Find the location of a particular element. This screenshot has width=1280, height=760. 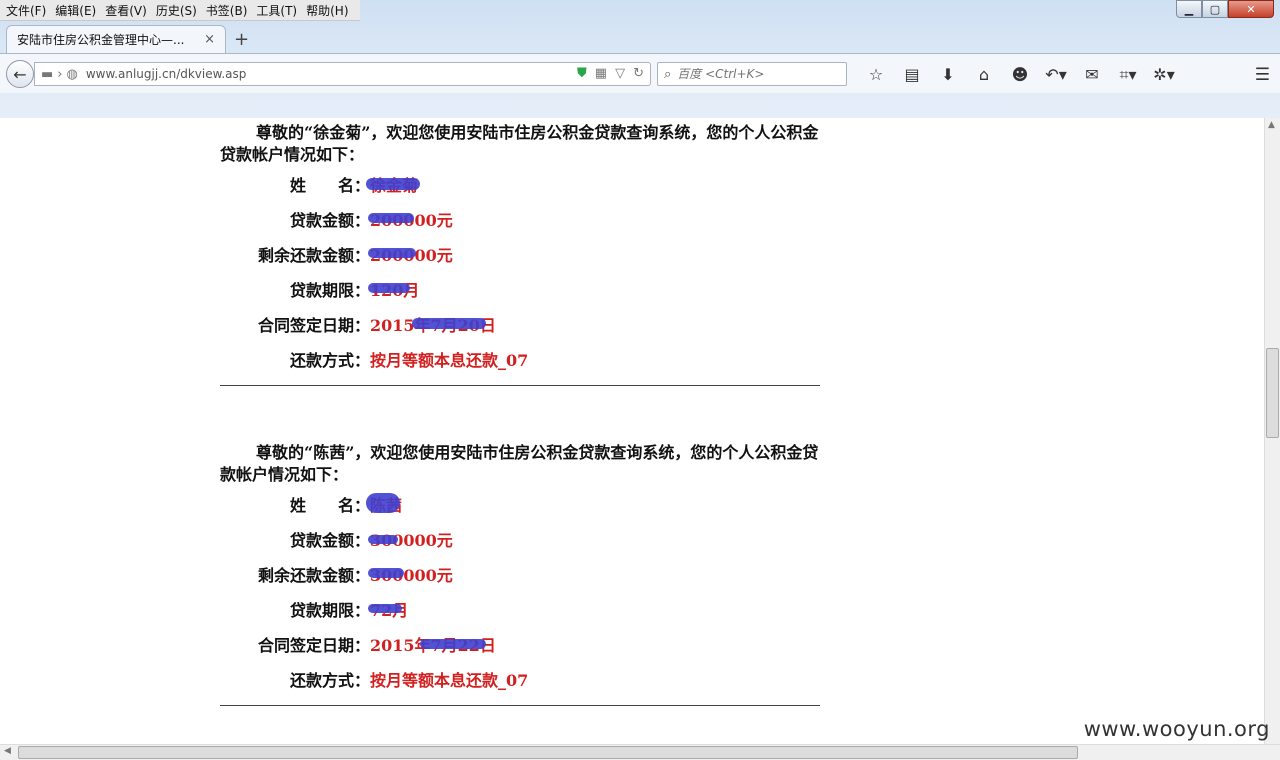

field-row-remaining: 剩余还款金额： 300000元 is located at coordinates (520, 573).